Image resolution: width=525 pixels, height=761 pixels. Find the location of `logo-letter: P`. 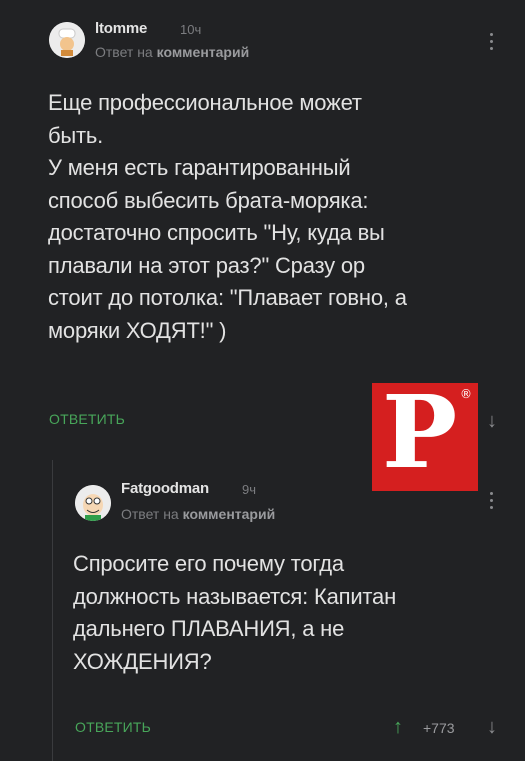

logo-letter: P is located at coordinates (420, 432).